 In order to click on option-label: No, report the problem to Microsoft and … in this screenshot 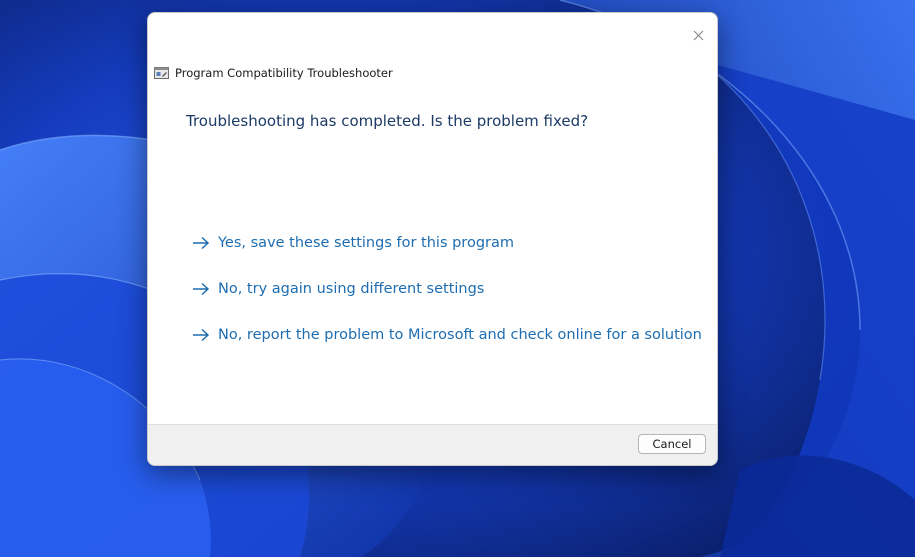, I will do `click(460, 335)`.